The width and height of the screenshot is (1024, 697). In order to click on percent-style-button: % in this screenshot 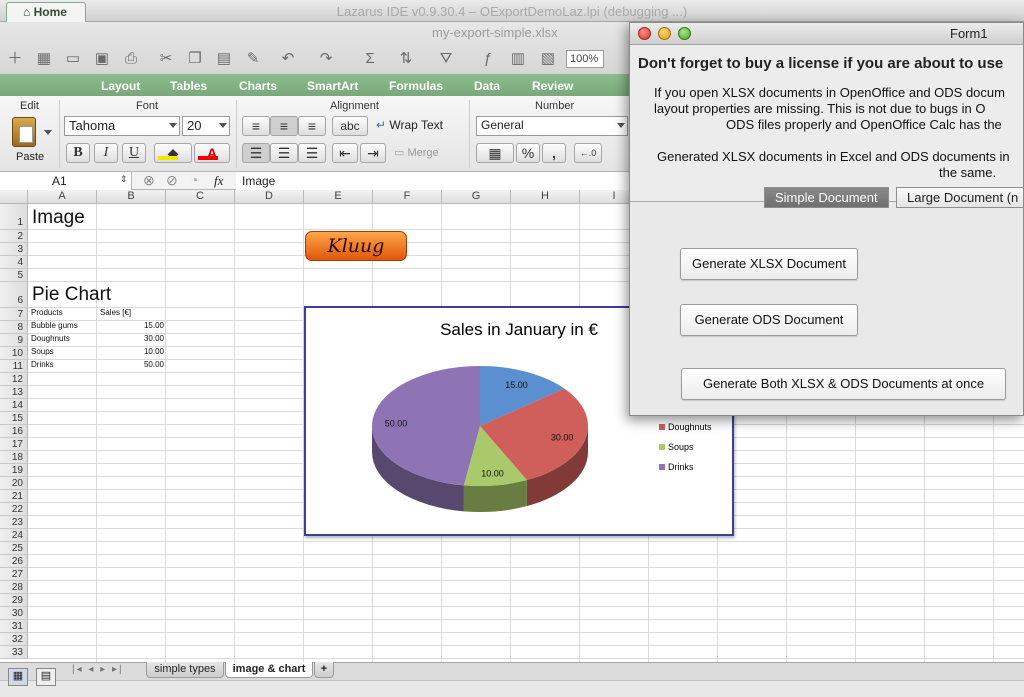, I will do `click(528, 153)`.